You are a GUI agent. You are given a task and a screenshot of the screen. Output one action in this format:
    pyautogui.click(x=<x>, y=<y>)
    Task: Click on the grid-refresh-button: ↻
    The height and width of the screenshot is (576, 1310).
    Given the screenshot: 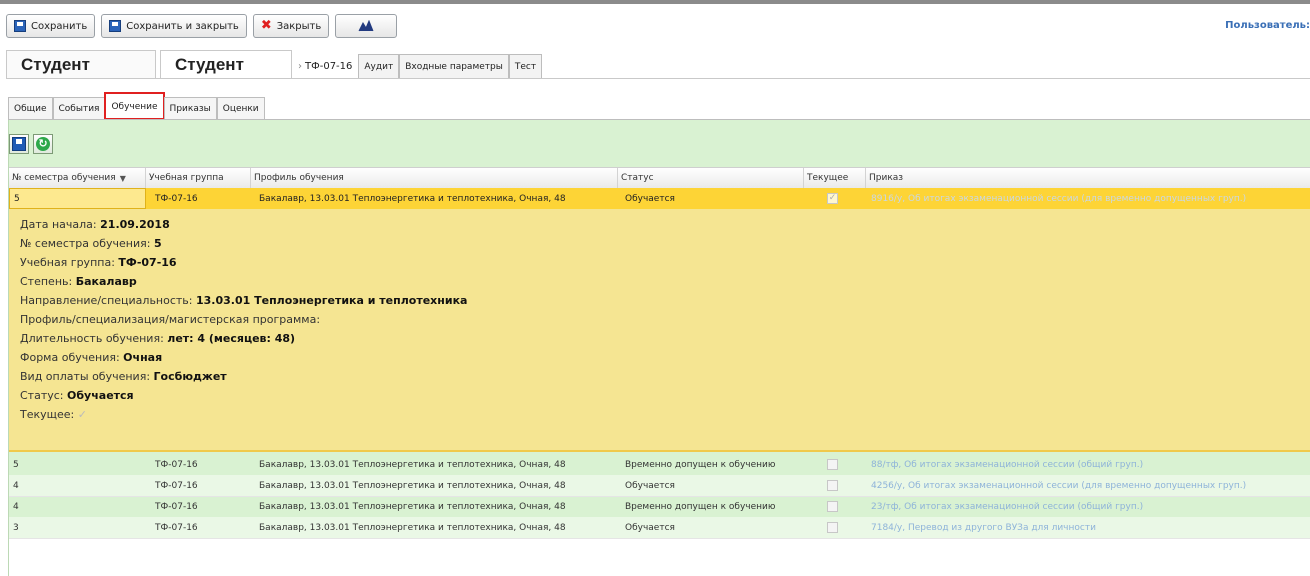 What is the action you would take?
    pyautogui.click(x=43, y=144)
    